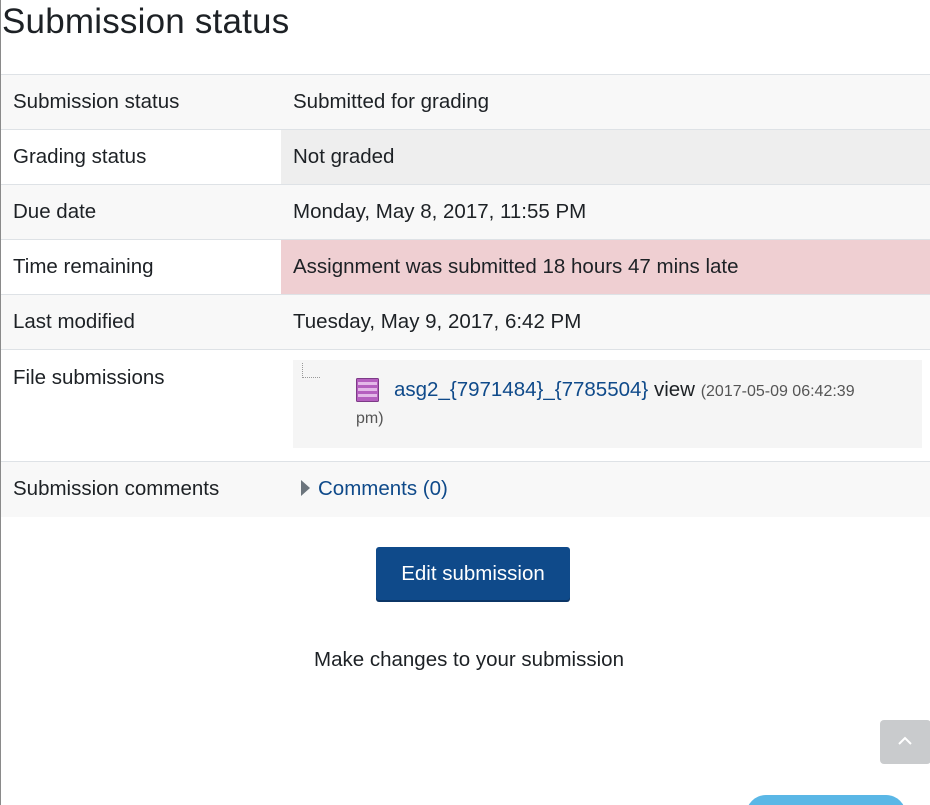 The image size is (930, 805). Describe the element at coordinates (370, 418) in the screenshot. I see `file-timestamp-continued: pm)` at that location.